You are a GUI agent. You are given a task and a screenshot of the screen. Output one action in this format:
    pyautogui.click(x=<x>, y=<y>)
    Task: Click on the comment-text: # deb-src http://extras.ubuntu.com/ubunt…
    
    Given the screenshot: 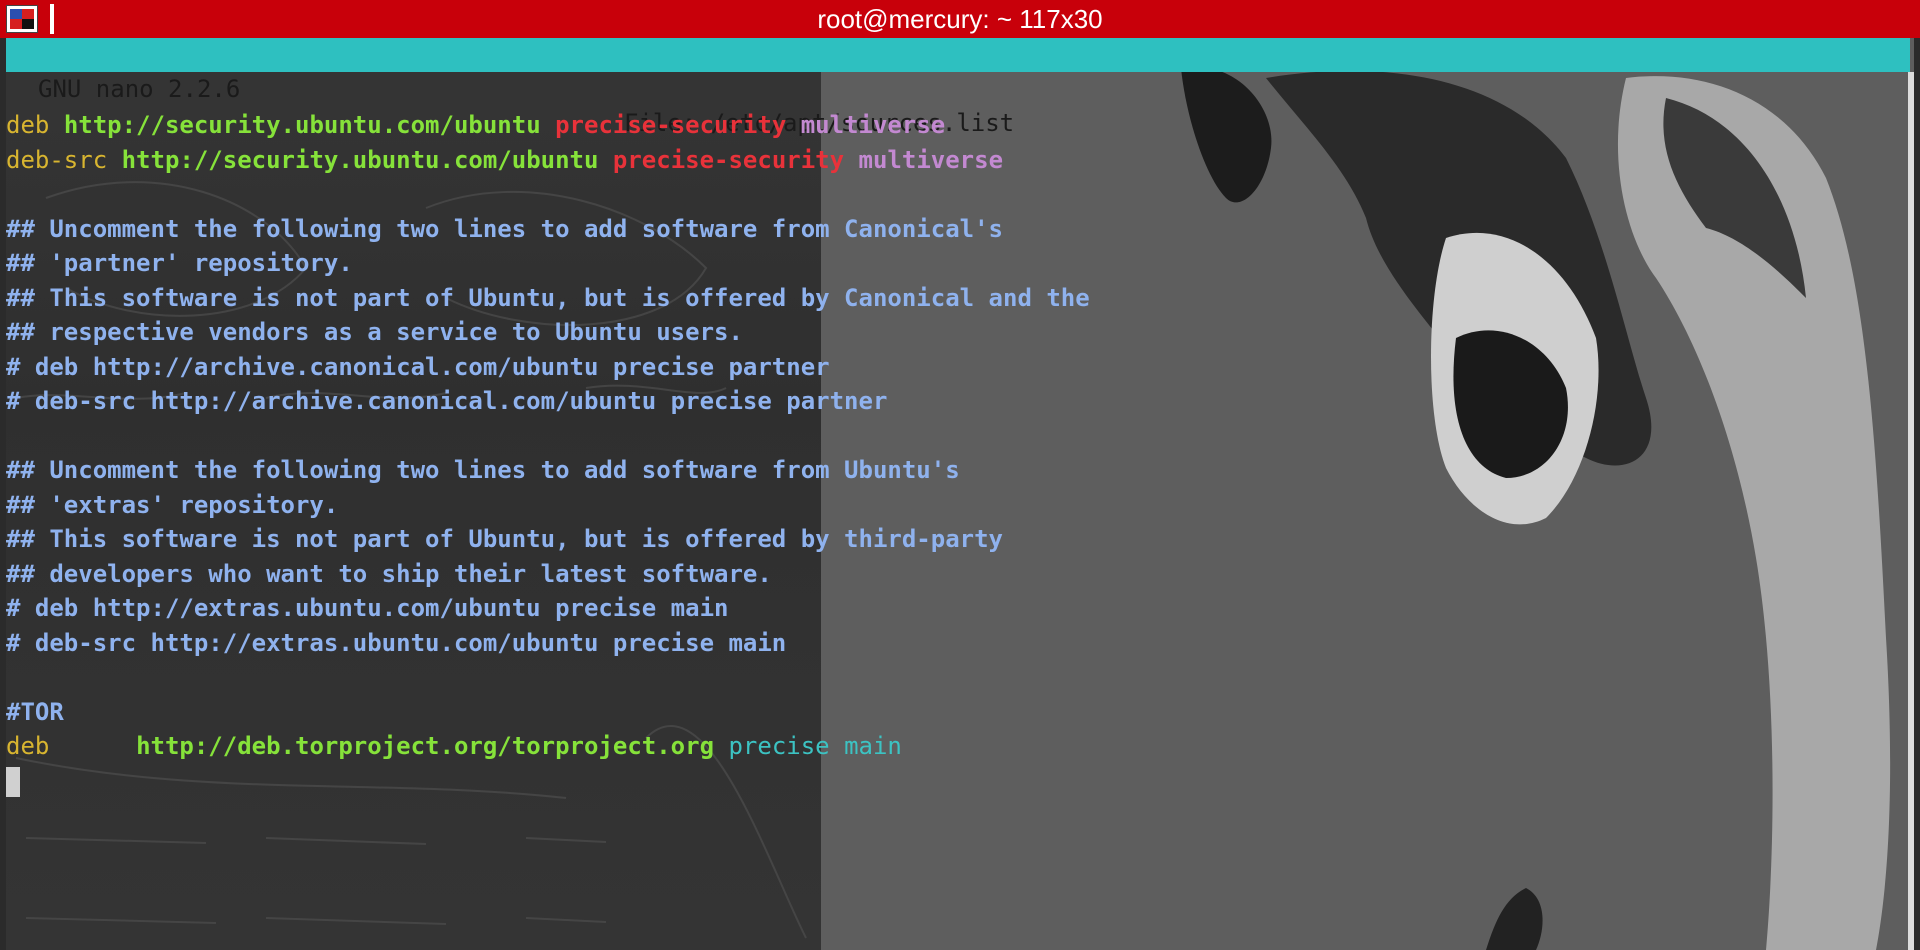 What is the action you would take?
    pyautogui.click(x=396, y=642)
    